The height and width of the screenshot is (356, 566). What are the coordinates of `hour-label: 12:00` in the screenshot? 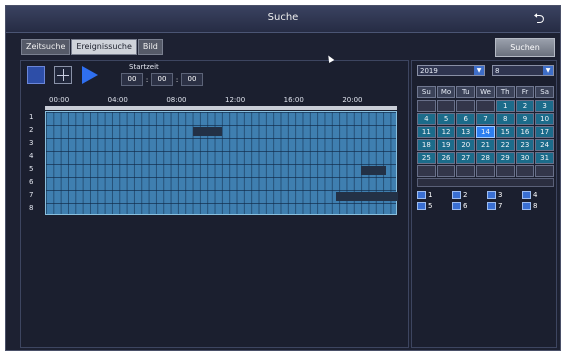 It's located at (235, 100).